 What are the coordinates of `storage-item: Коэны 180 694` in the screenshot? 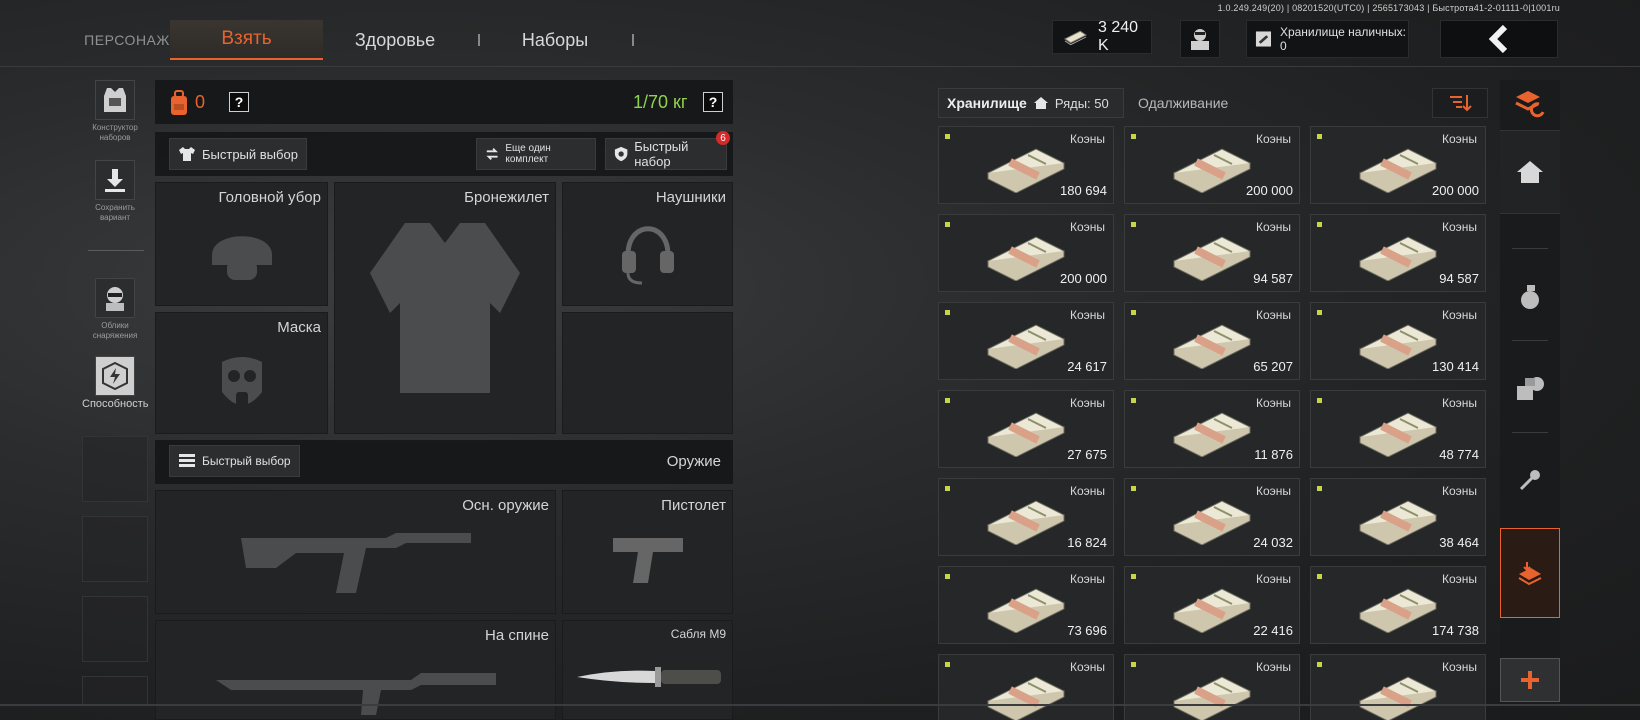 It's located at (1026, 165).